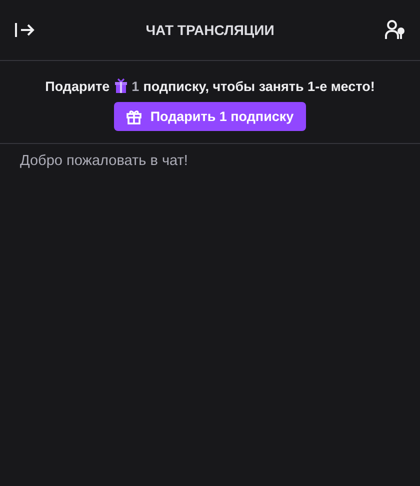 The width and height of the screenshot is (420, 486). I want to click on chat-message: Добро пожаловать в чат!, so click(104, 161).